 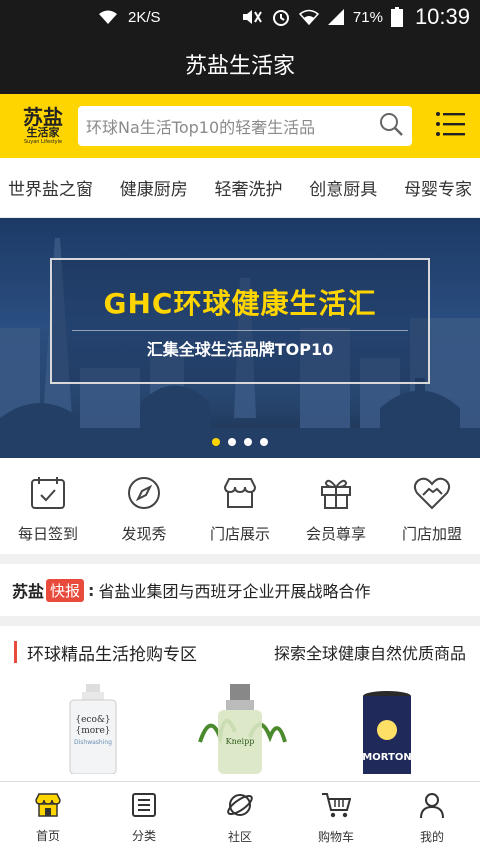 What do you see at coordinates (47, 533) in the screenshot?
I see `quick-link-label: 每日签到` at bounding box center [47, 533].